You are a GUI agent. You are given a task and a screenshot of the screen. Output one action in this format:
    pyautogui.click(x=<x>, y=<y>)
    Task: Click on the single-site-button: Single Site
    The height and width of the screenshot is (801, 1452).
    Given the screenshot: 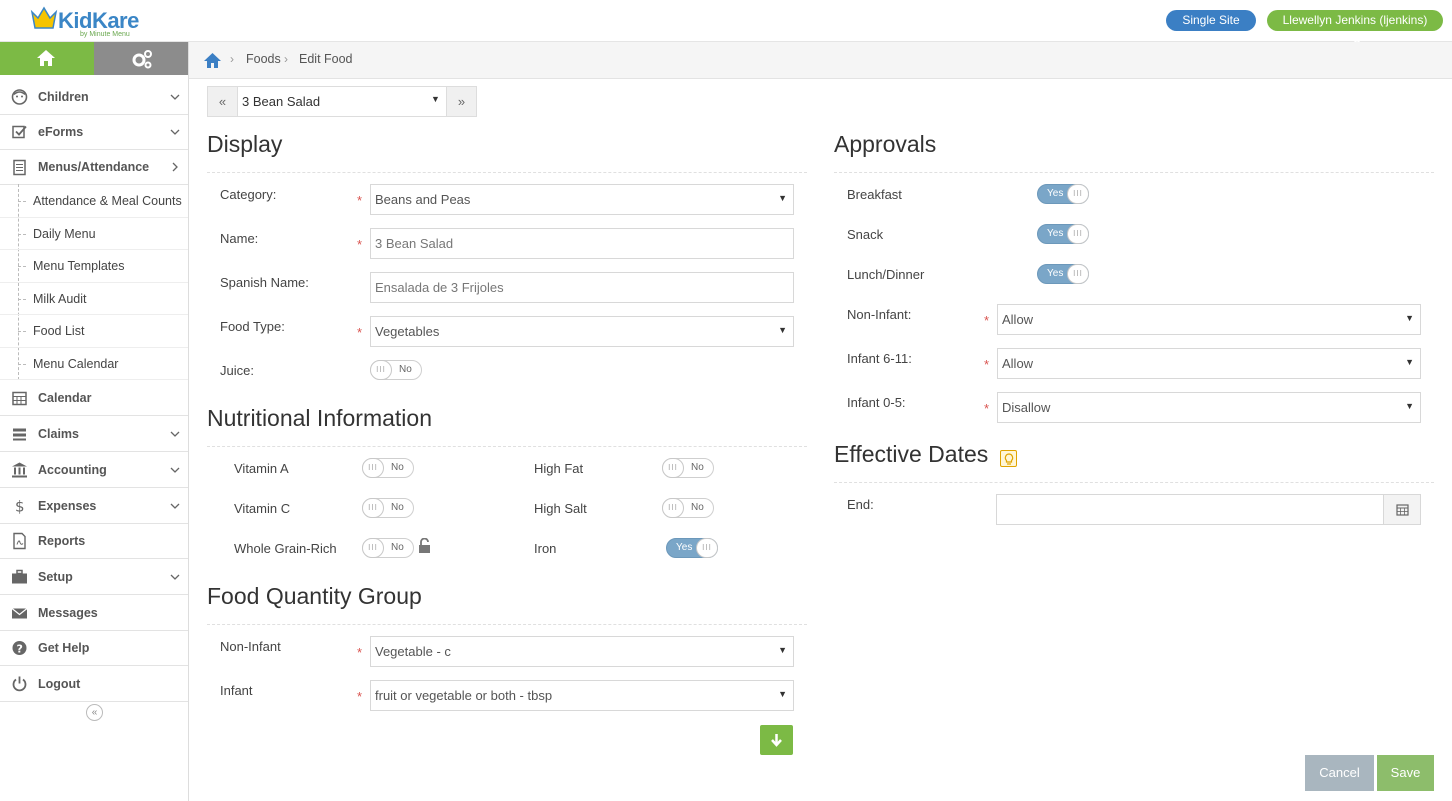 What is the action you would take?
    pyautogui.click(x=1211, y=20)
    